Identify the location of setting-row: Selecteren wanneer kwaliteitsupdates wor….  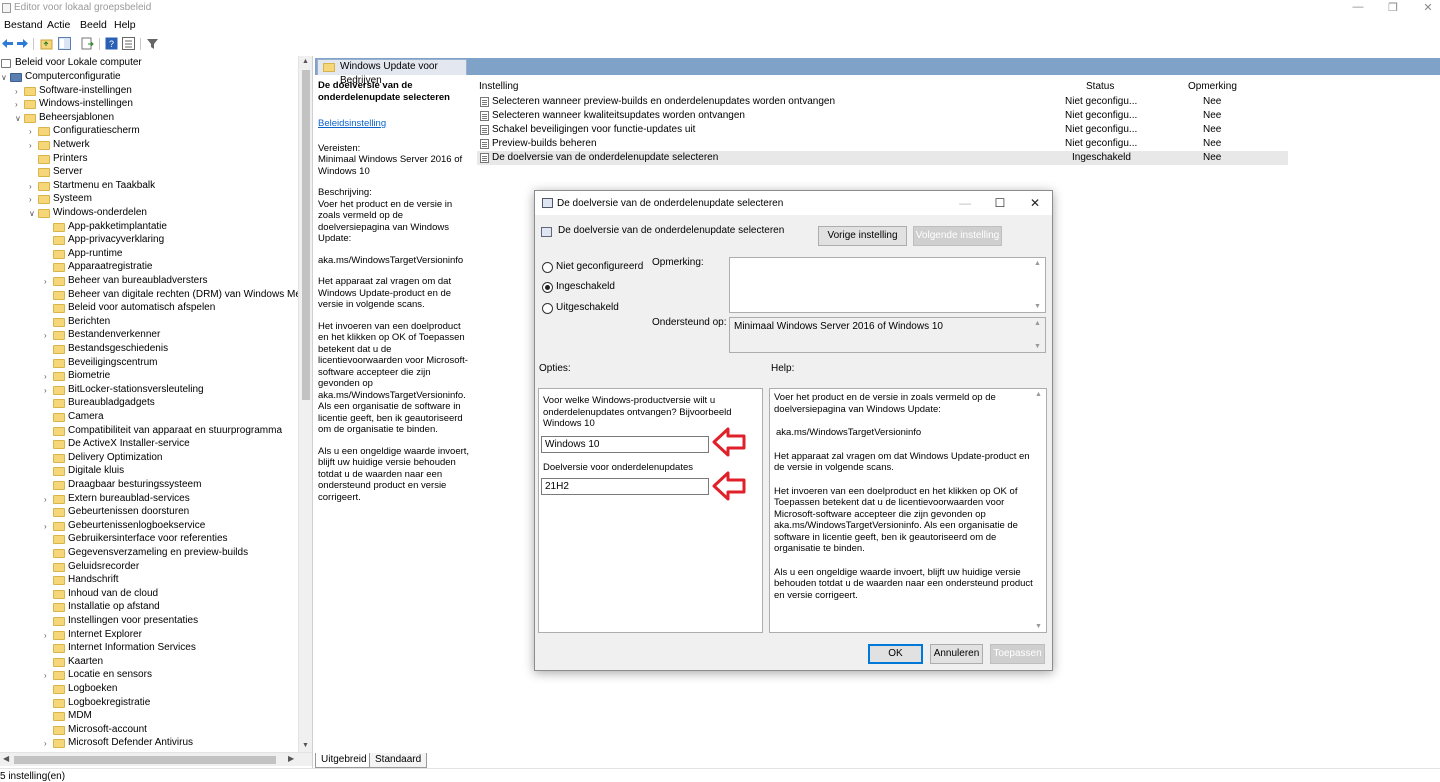
(882, 116).